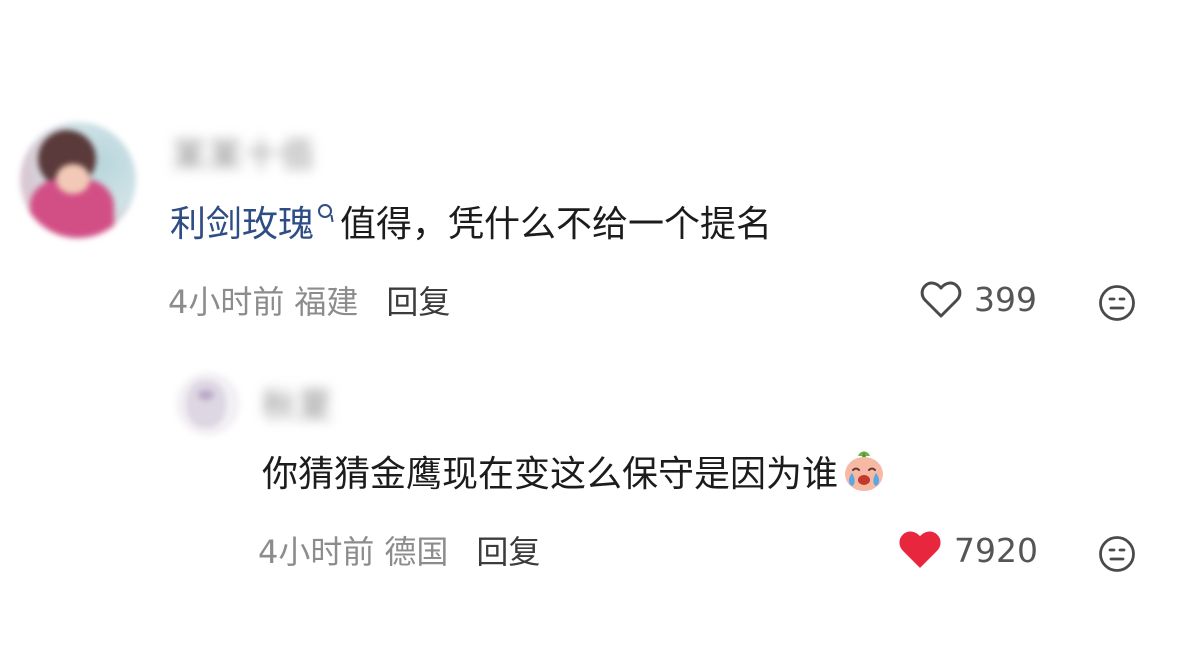  What do you see at coordinates (920, 549) in the screenshot?
I see `heart-filled-icon` at bounding box center [920, 549].